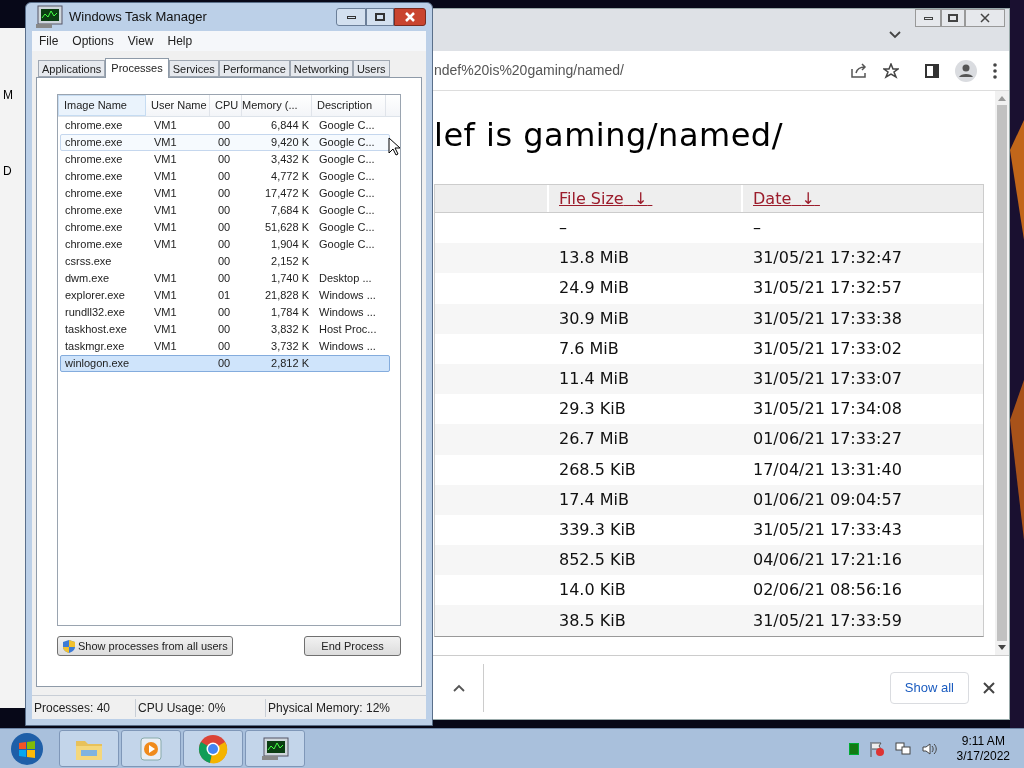  Describe the element at coordinates (193, 68) in the screenshot. I see `tab: Services` at that location.